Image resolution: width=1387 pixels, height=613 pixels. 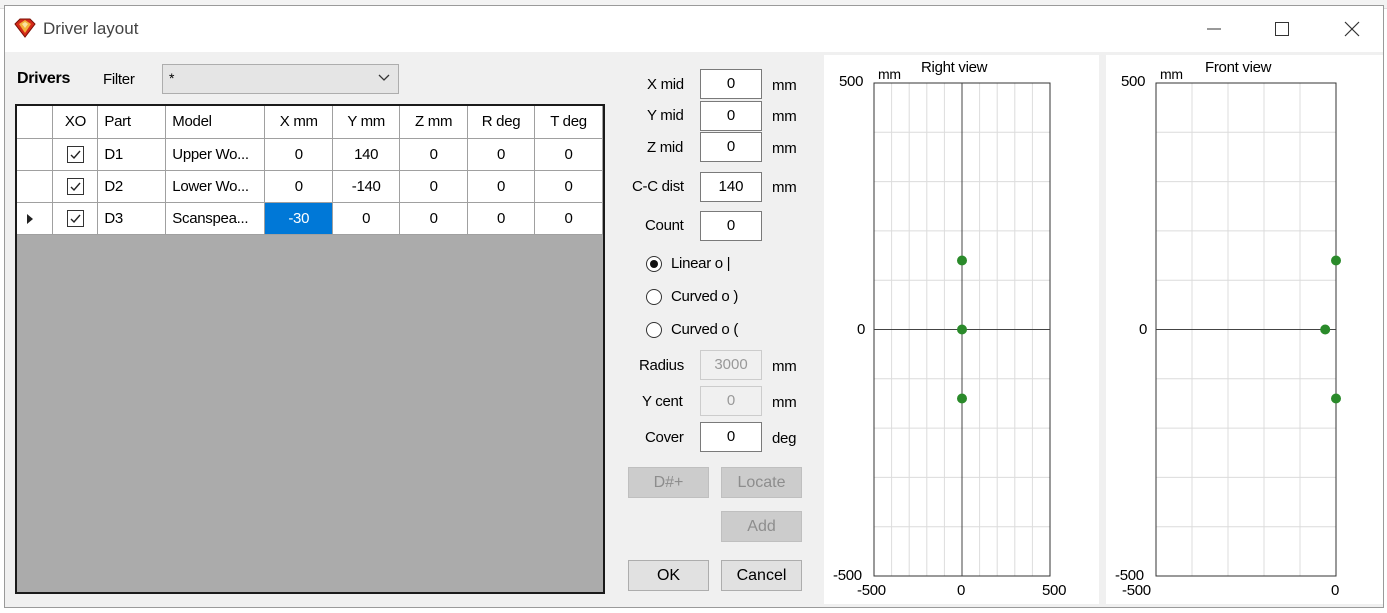 I want to click on table-row: D2 Lower Wo... 0 -140 0 0 0, so click(x=310, y=186).